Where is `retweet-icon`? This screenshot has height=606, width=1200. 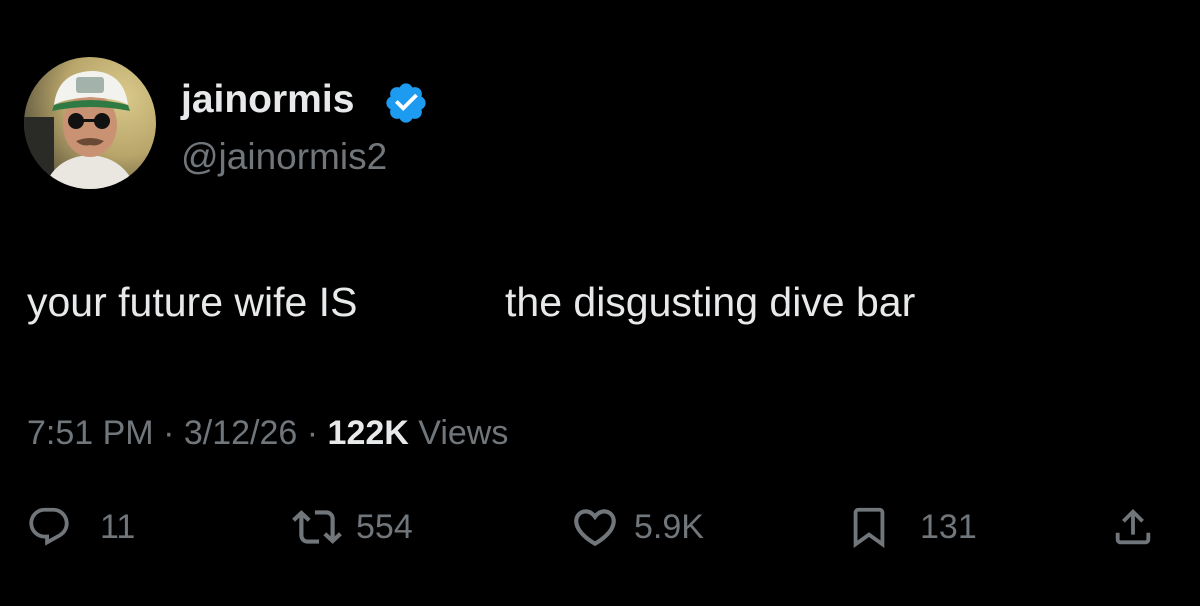 retweet-icon is located at coordinates (317, 527).